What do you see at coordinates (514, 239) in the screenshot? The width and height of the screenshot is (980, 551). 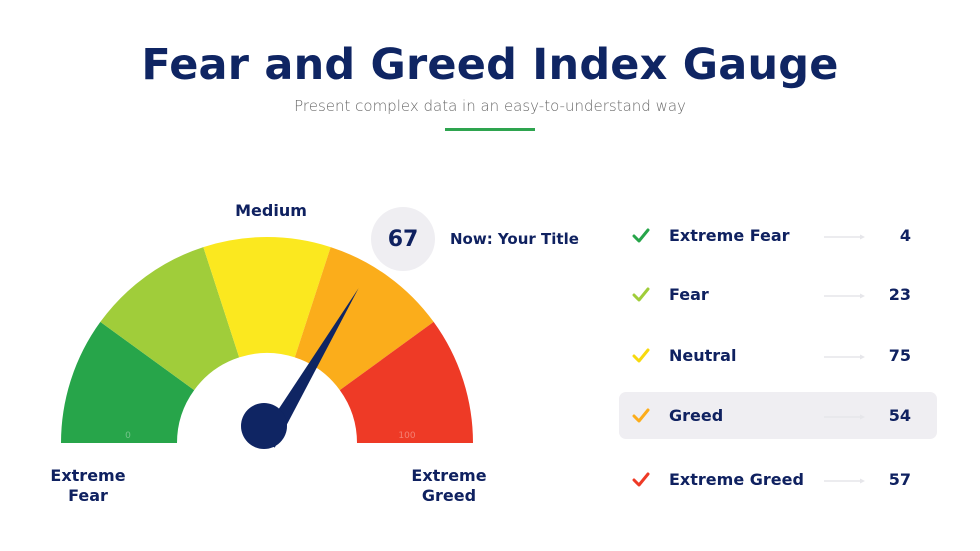 I see `current-value-title: Now: Your Title` at bounding box center [514, 239].